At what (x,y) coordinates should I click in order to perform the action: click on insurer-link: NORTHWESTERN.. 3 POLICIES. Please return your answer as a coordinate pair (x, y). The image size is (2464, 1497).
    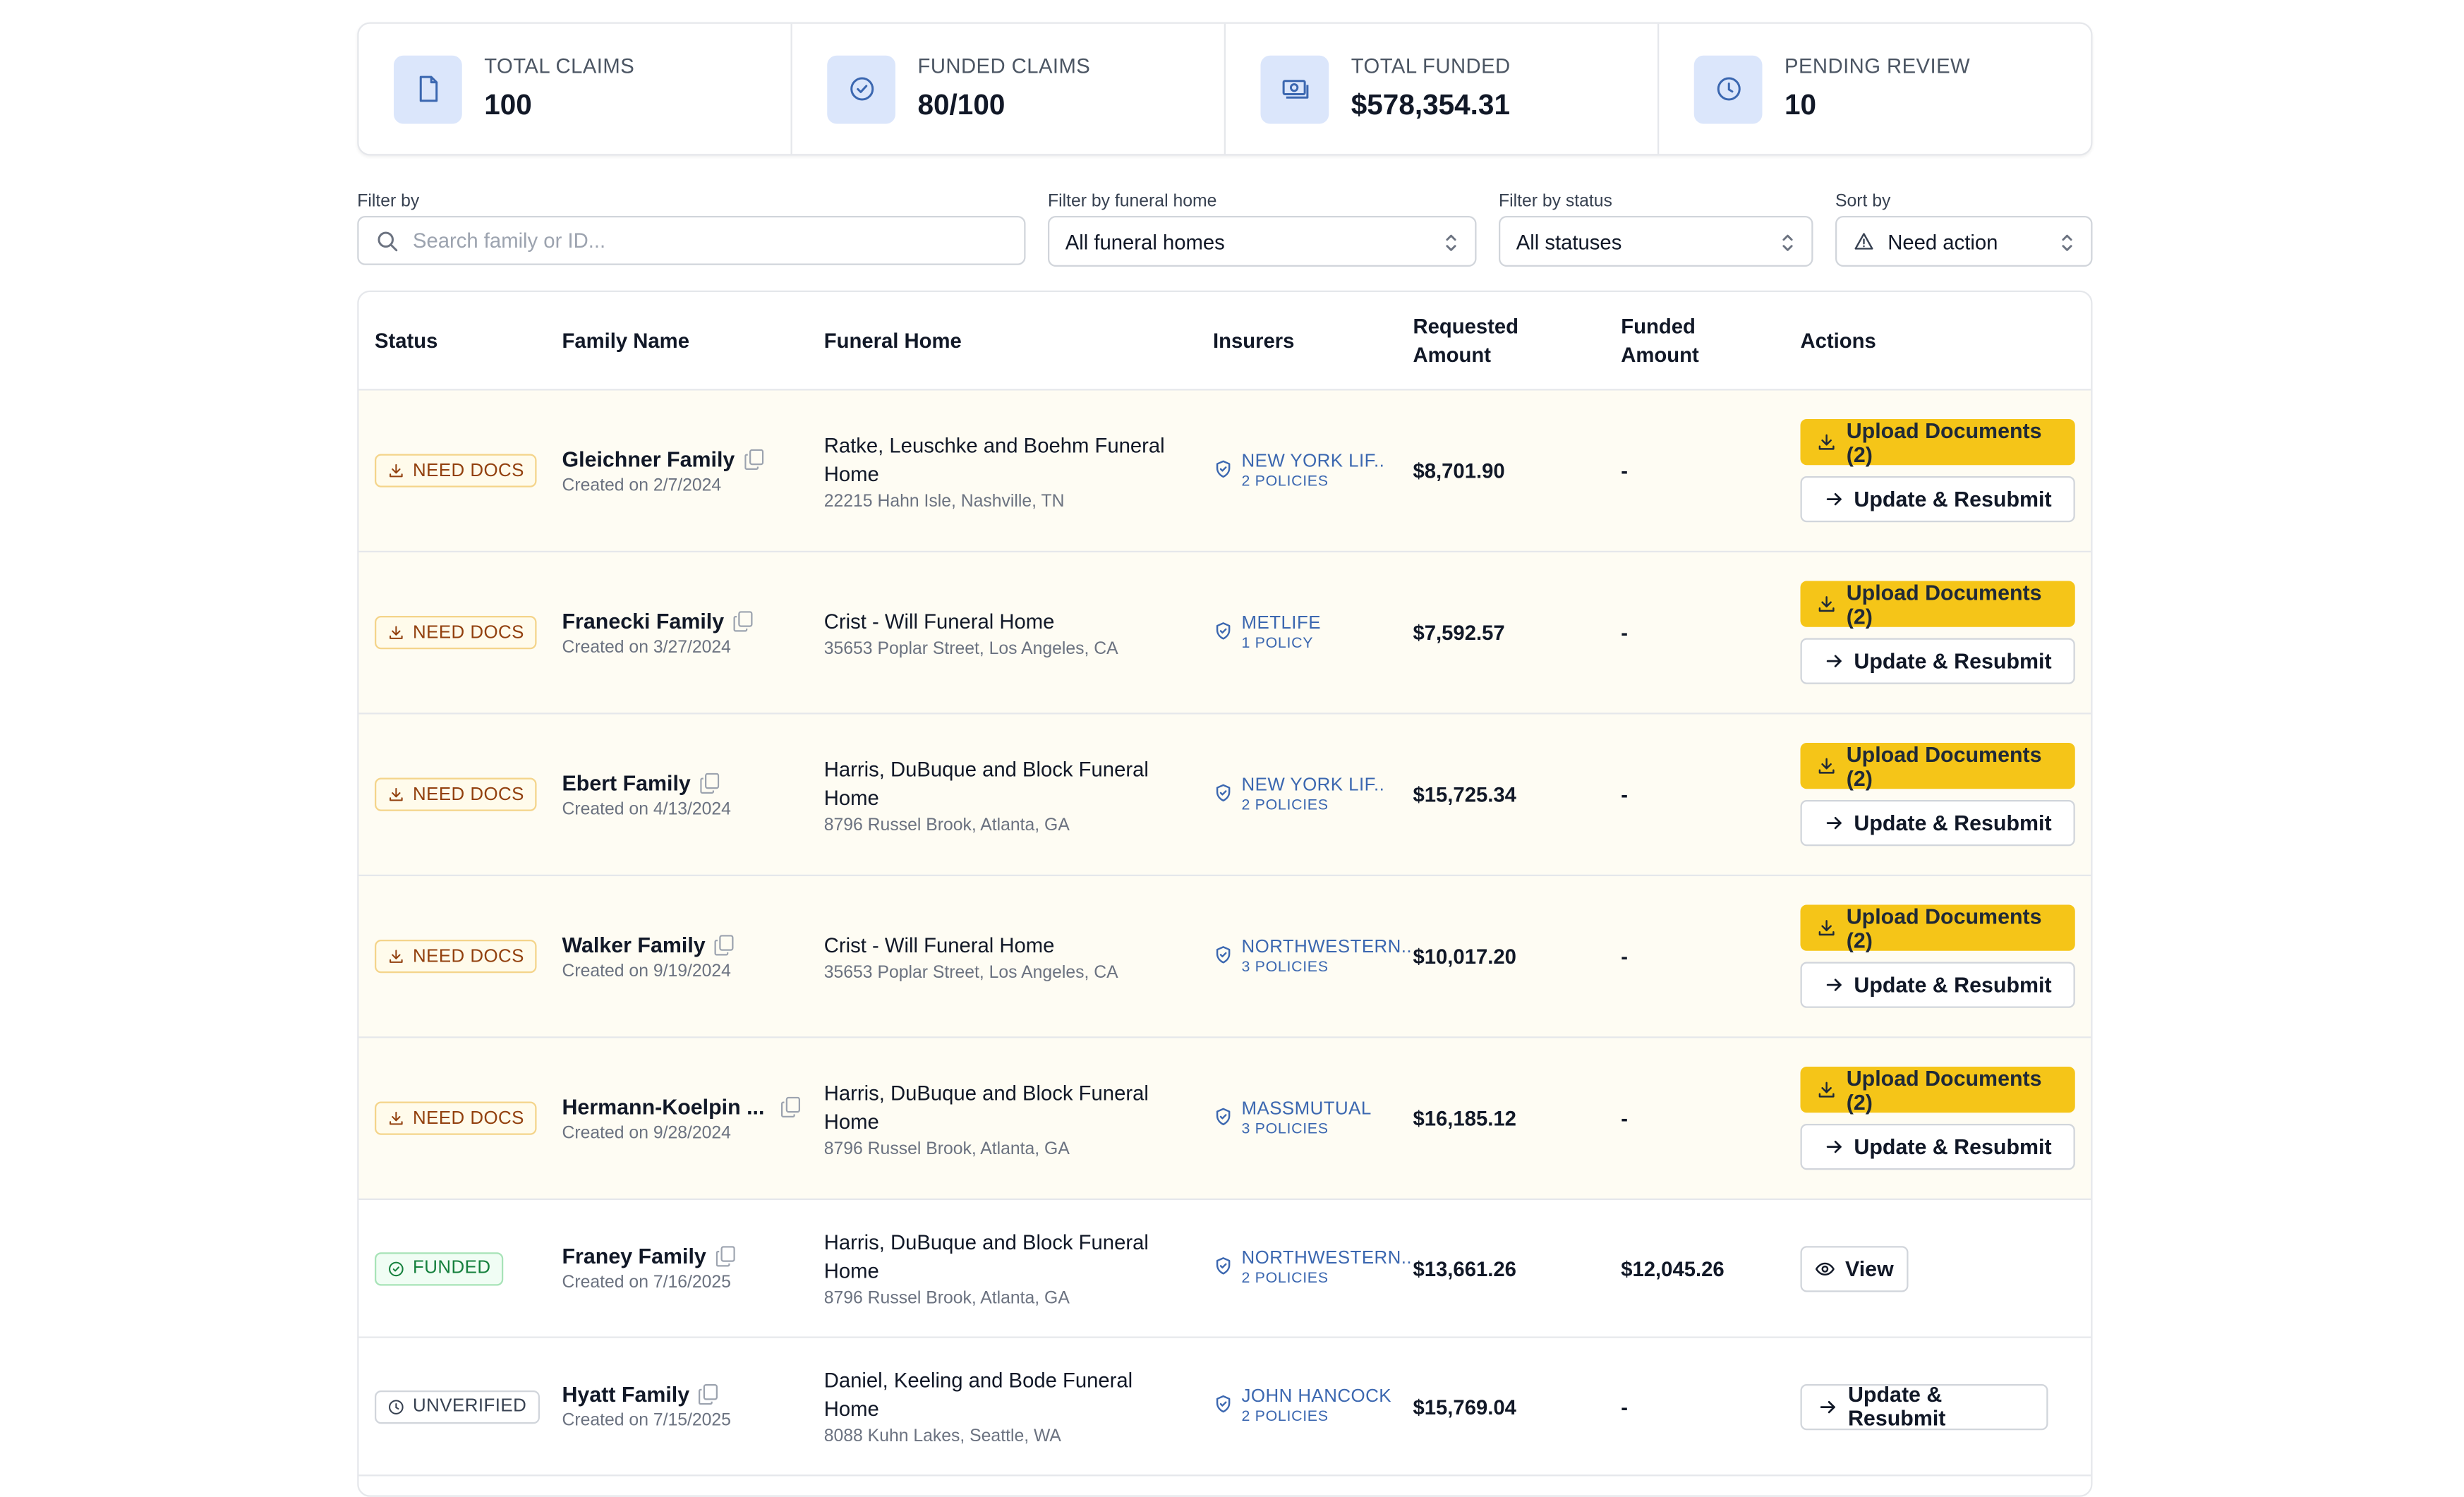
    Looking at the image, I should click on (1312, 957).